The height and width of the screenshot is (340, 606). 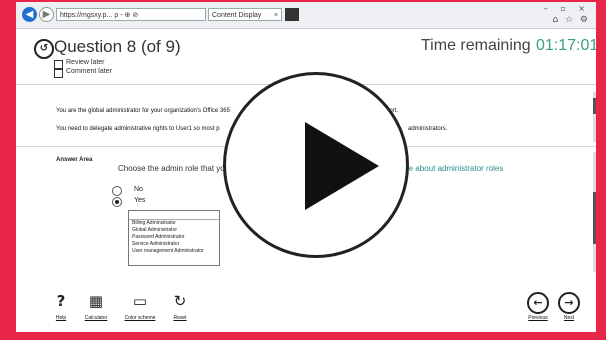 What do you see at coordinates (276, 14) in the screenshot?
I see `tab-close-icon: ×` at bounding box center [276, 14].